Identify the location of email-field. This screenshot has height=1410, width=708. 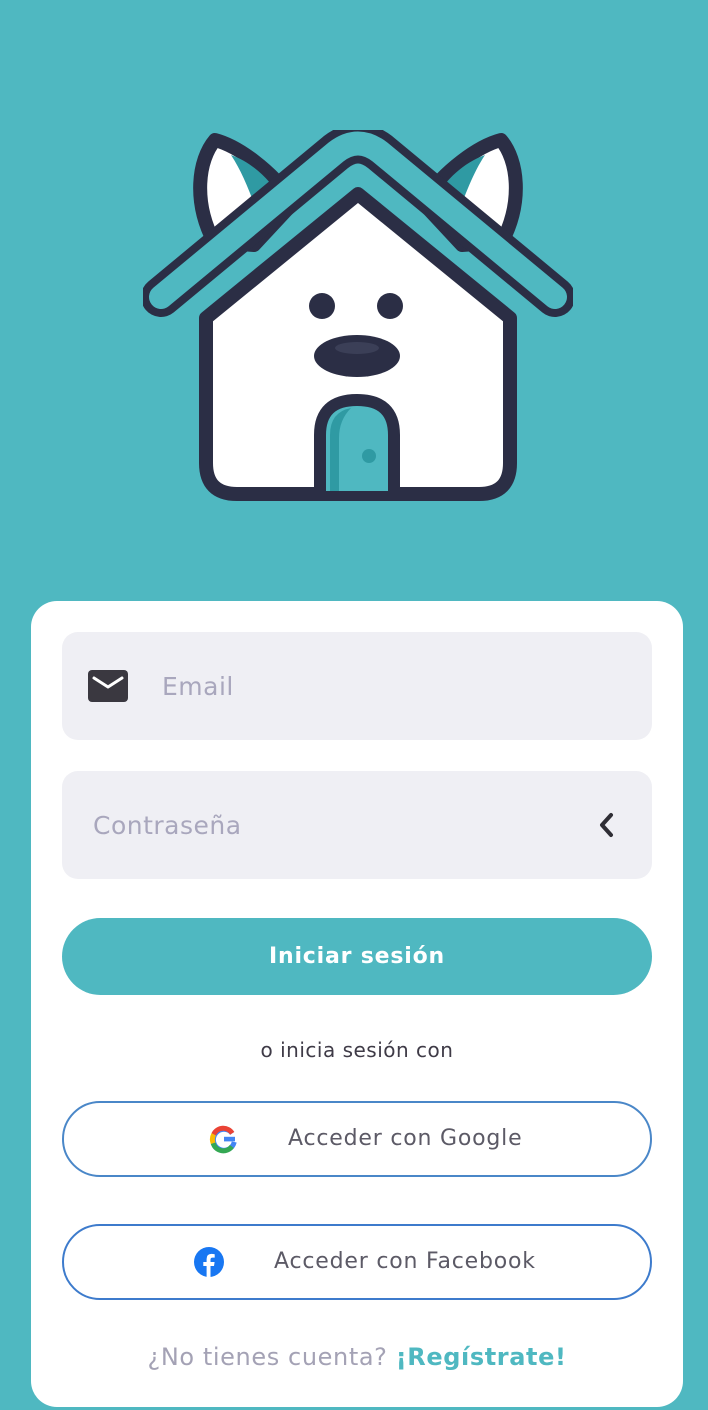
(357, 686).